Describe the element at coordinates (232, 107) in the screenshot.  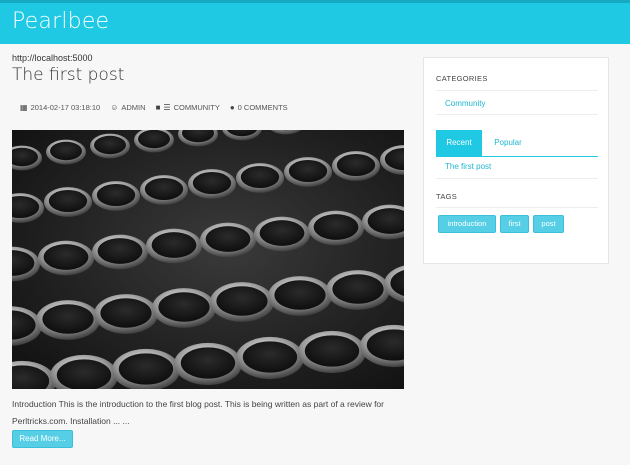
I see `comment-icon: ●` at that location.